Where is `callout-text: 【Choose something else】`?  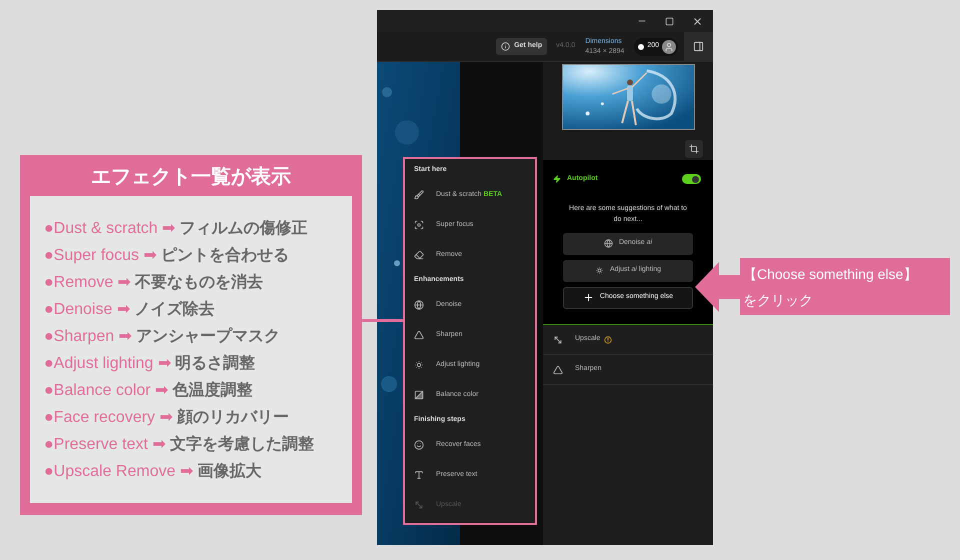
callout-text: 【Choose something else】 is located at coordinates (830, 274).